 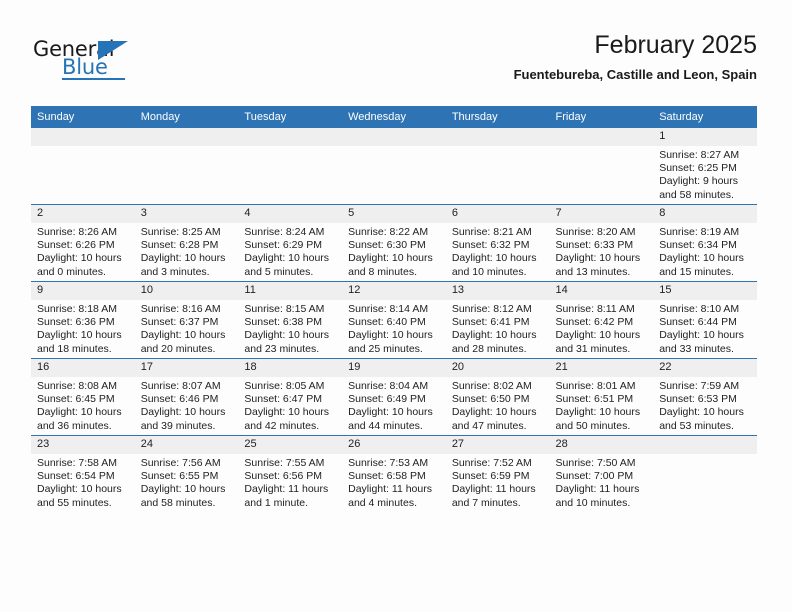 I want to click on sunrise-text: Sunrise: 8:27 AM, so click(x=699, y=155).